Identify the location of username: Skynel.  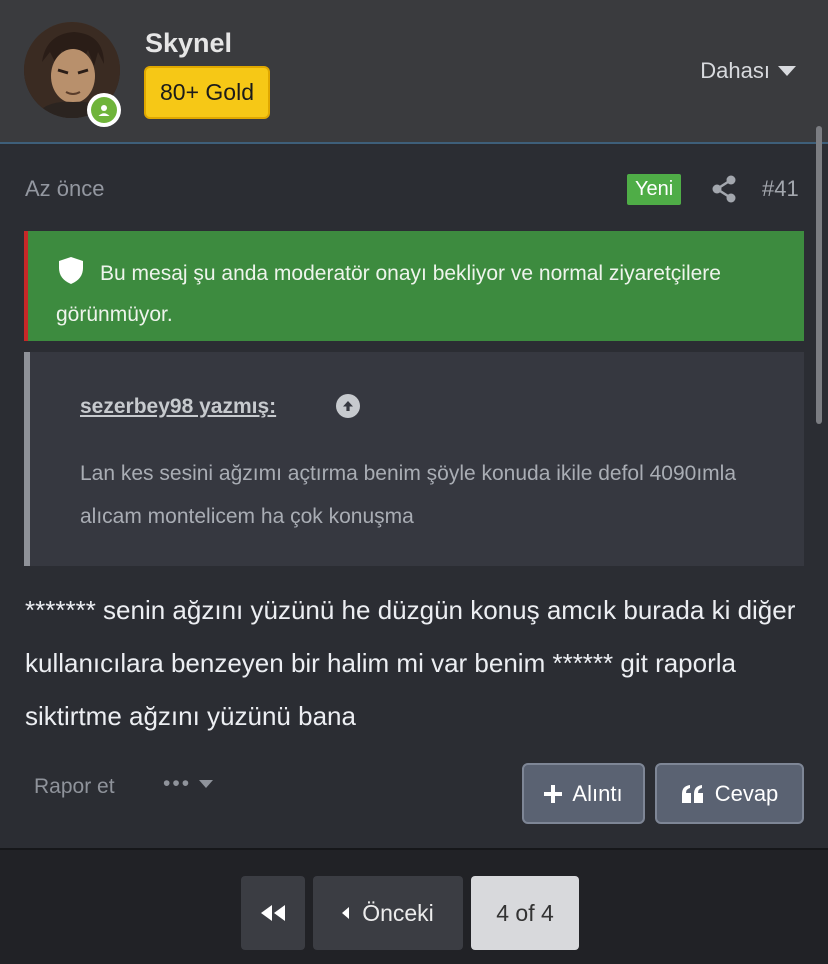
(188, 43).